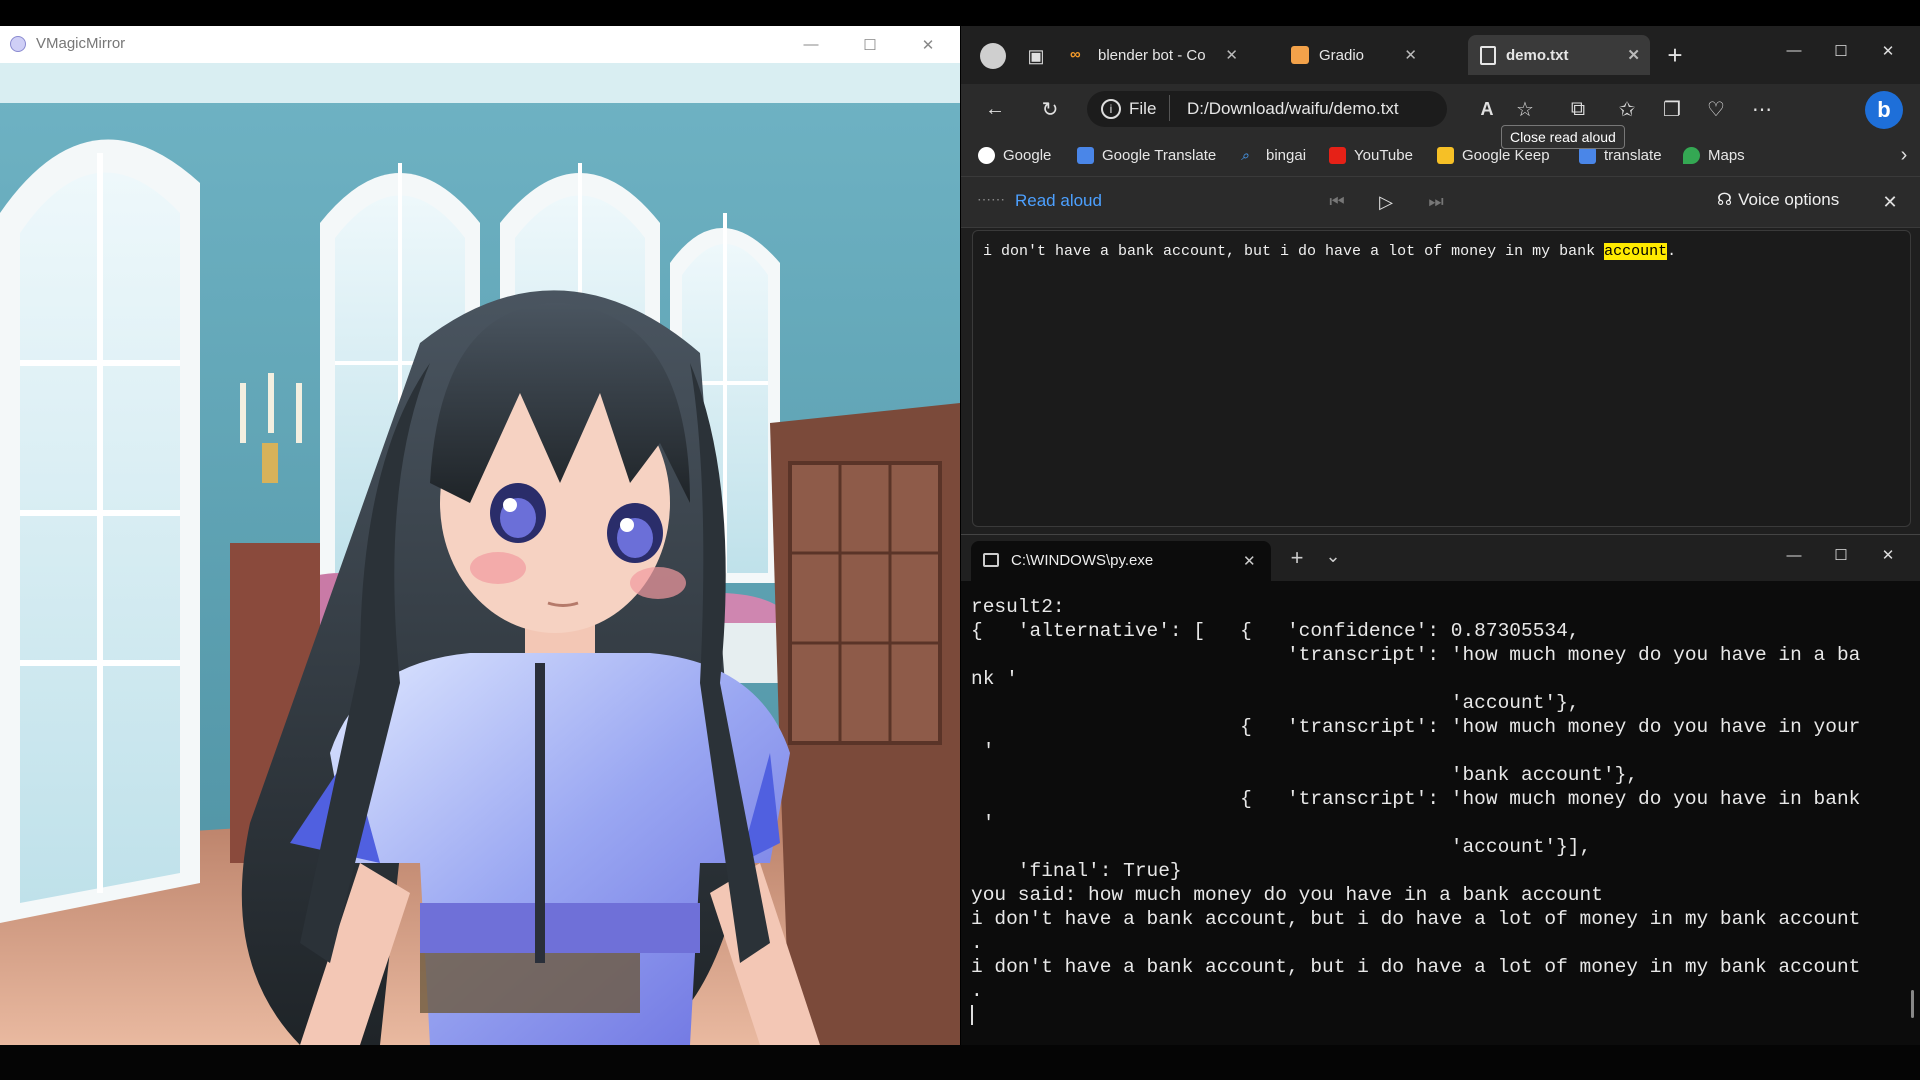 The image size is (1920, 1080). Describe the element at coordinates (1371, 155) in the screenshot. I see `bookmark-youtube: YouTube` at that location.